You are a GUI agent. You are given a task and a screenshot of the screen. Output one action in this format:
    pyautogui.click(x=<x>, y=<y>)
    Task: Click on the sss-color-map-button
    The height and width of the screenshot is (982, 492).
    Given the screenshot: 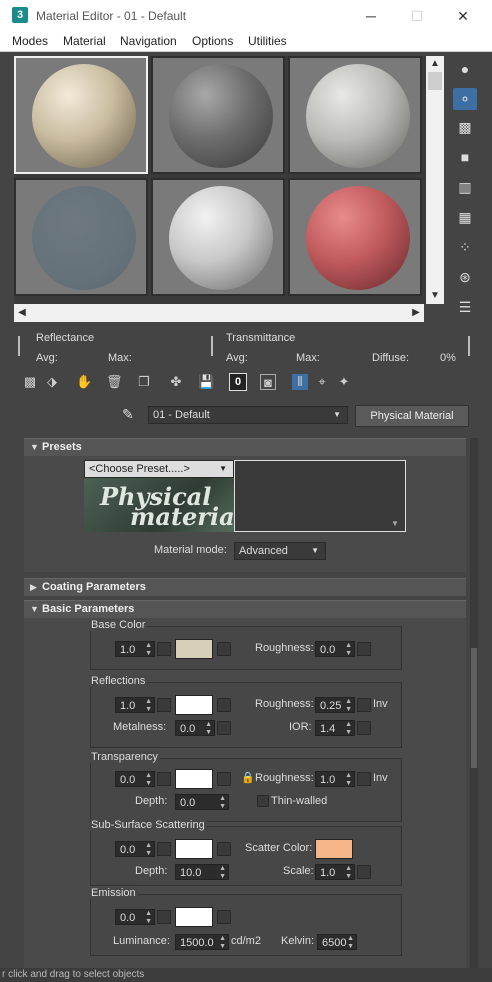 What is the action you would take?
    pyautogui.click(x=224, y=849)
    